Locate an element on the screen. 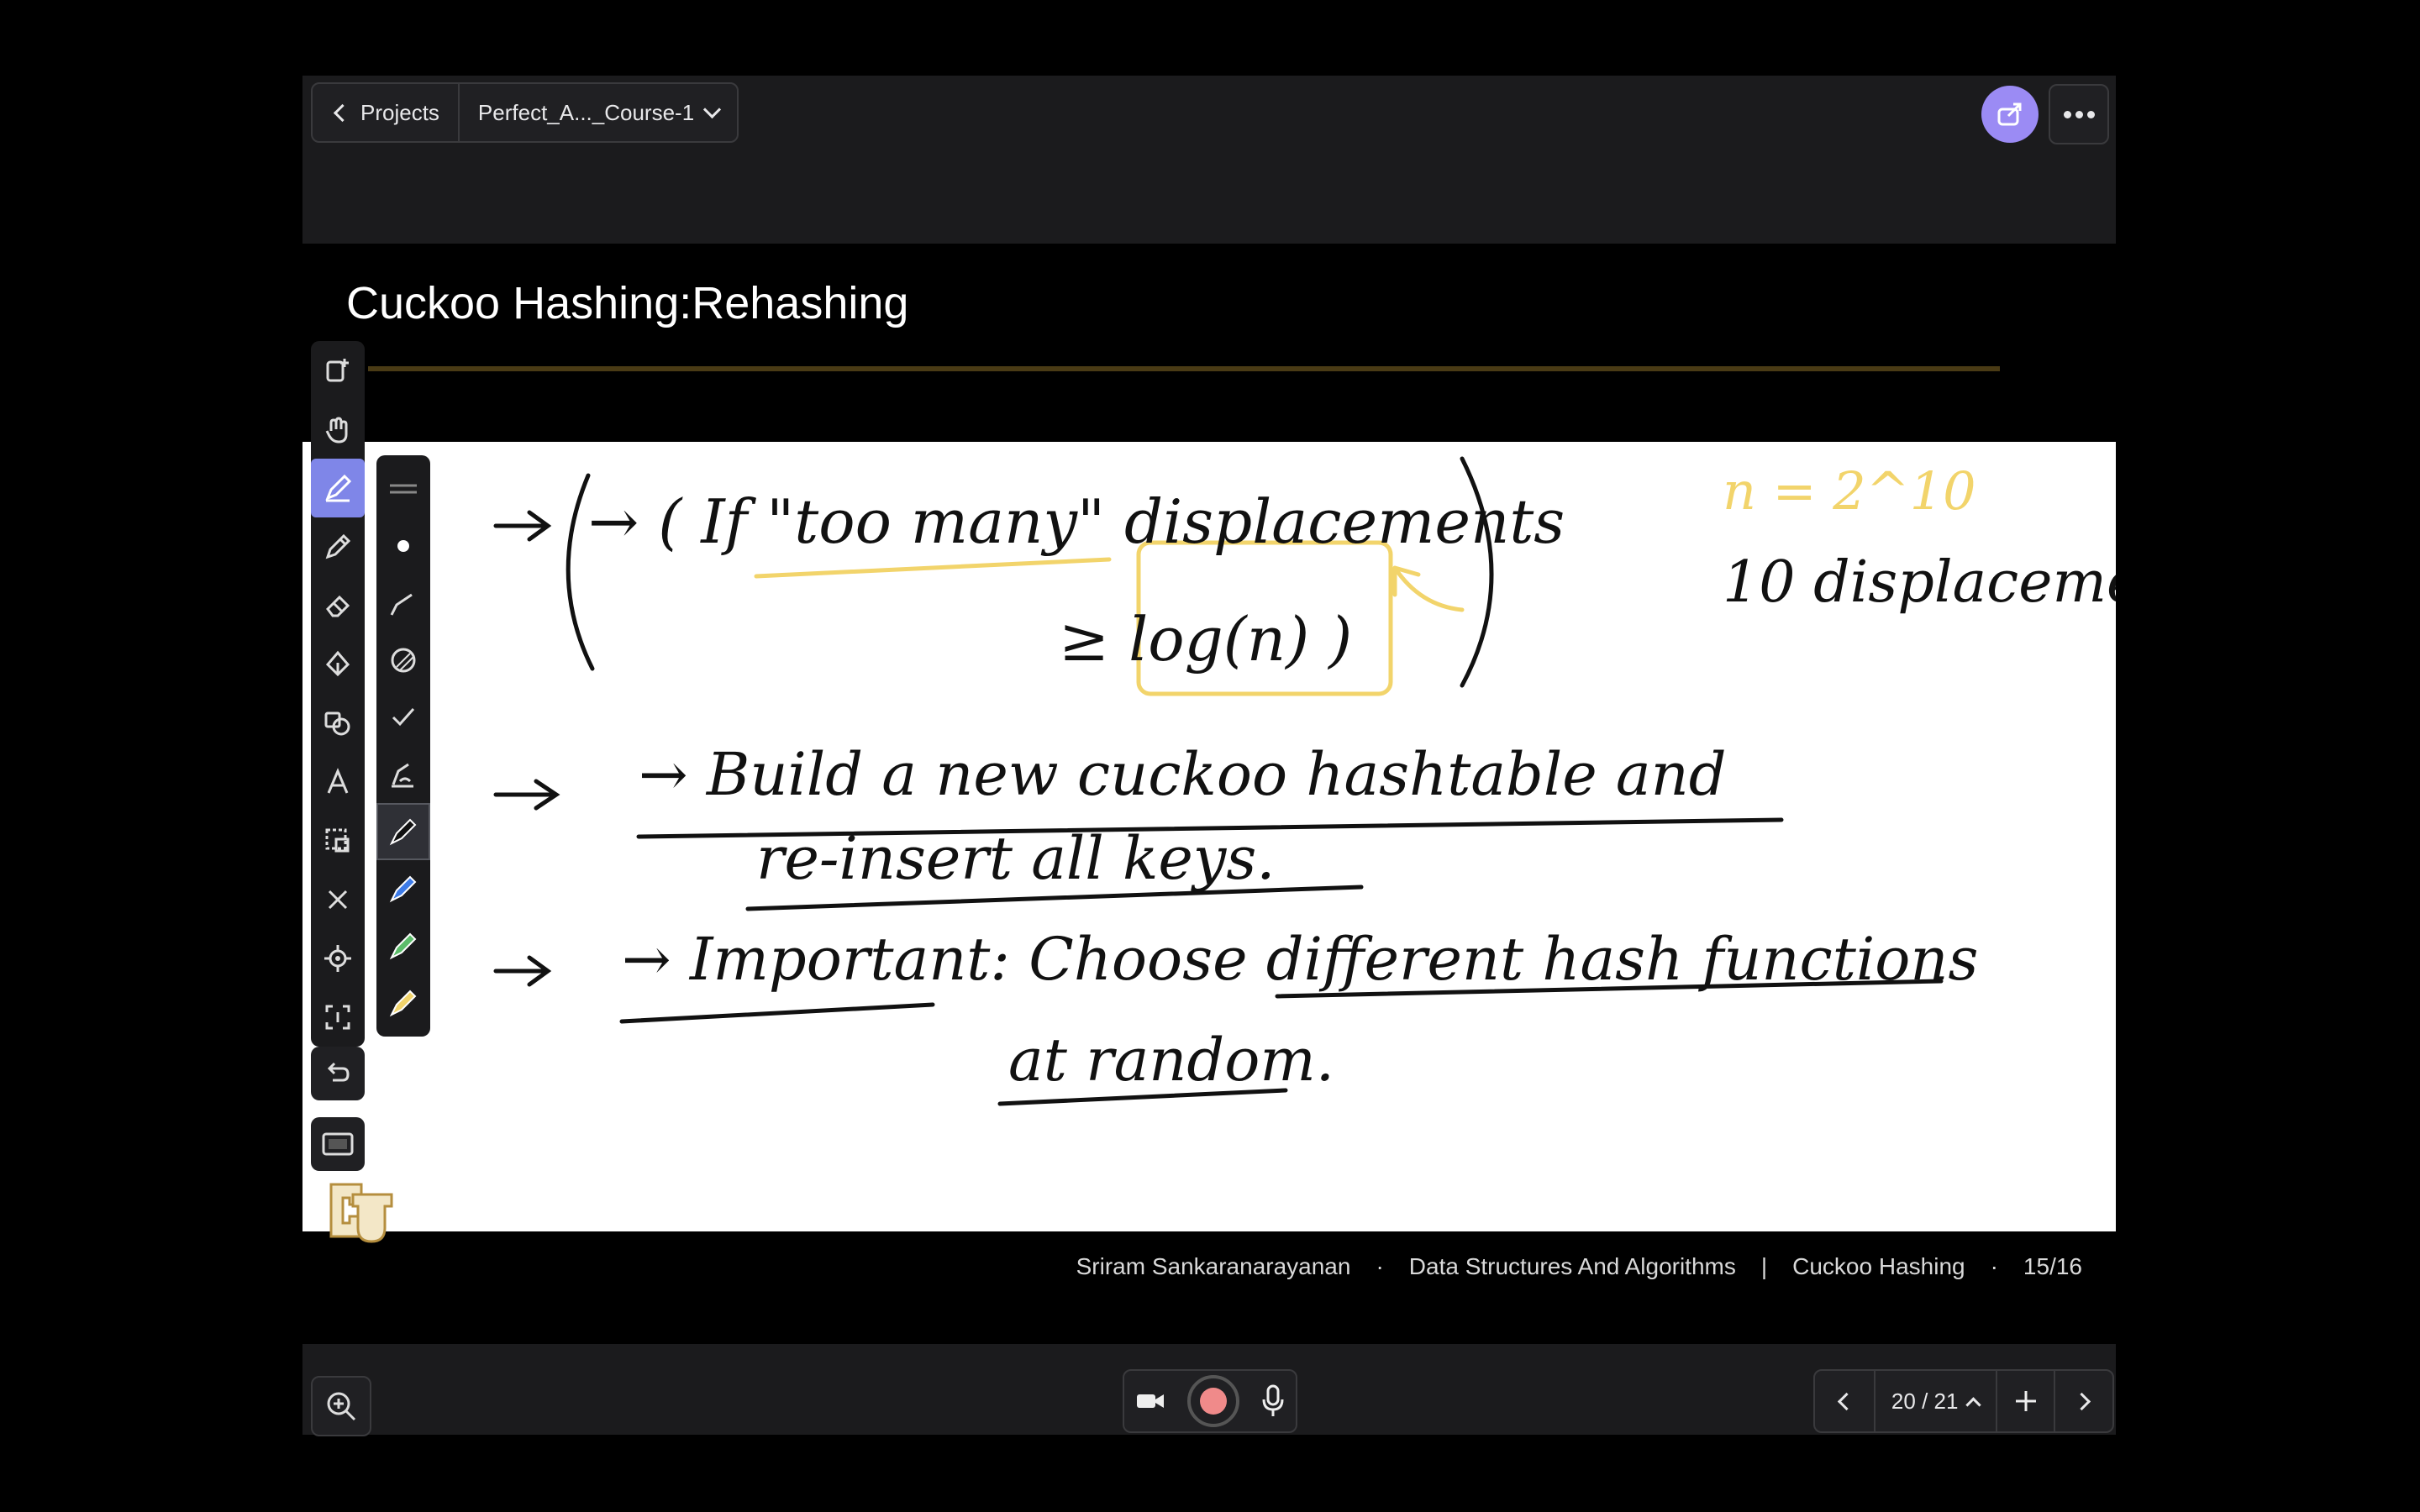  yellow-pen-option is located at coordinates (403, 1003).